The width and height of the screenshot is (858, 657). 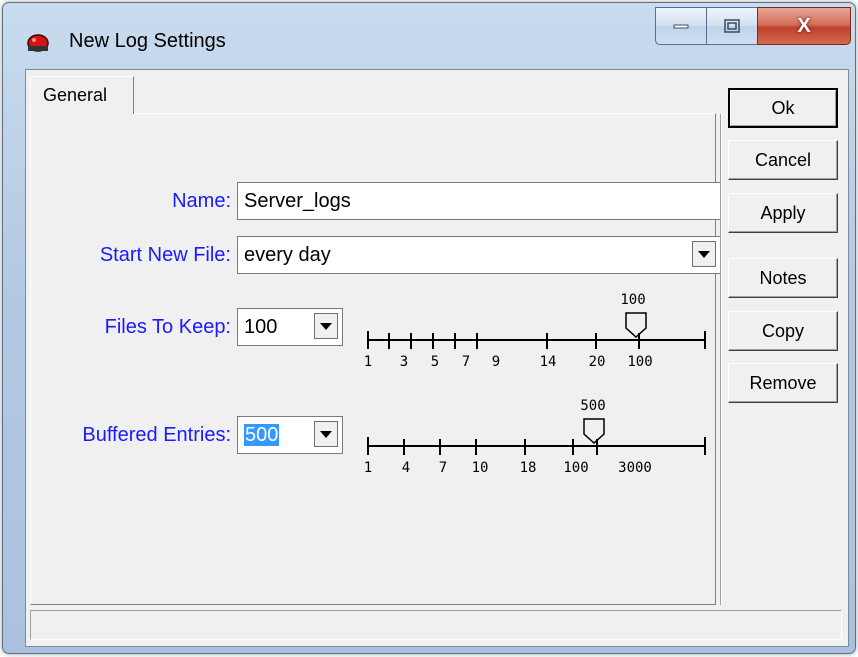 I want to click on buffered-entries-dropdown-button, so click(x=326, y=434).